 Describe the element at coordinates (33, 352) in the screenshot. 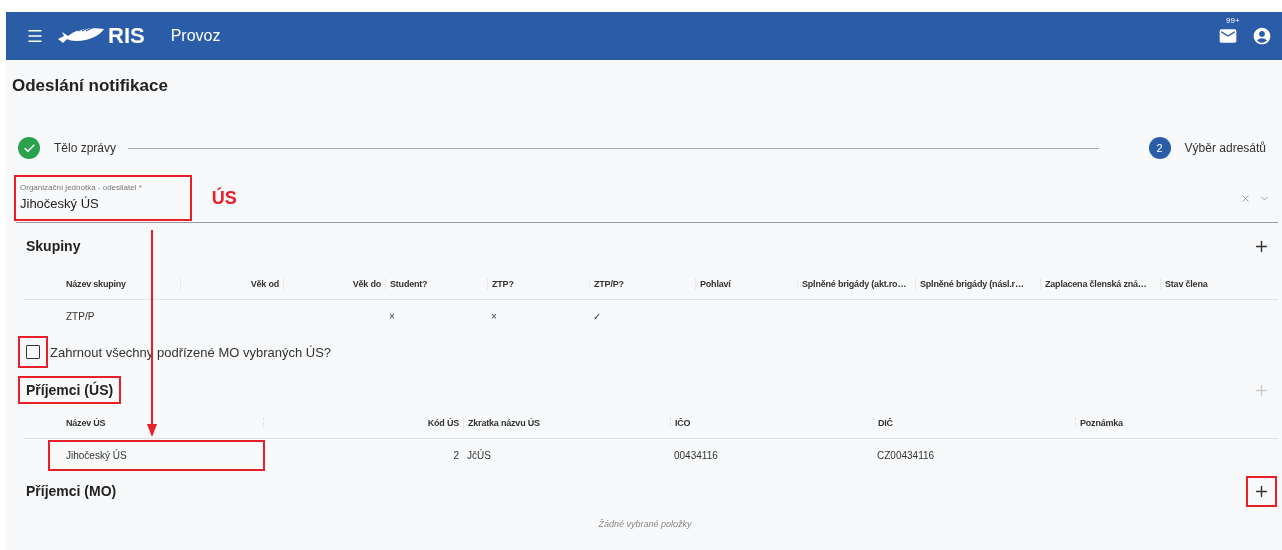

I see `checkbox` at that location.